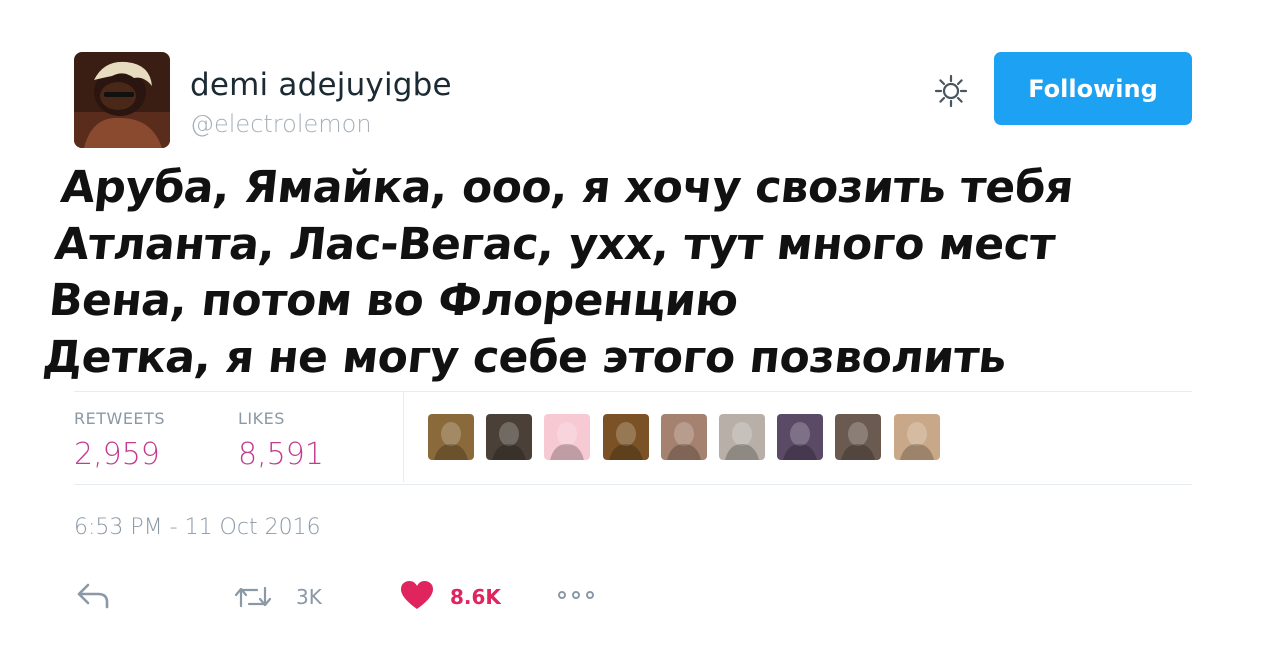 Image resolution: width=1268 pixels, height=650 pixels. What do you see at coordinates (555, 244) in the screenshot?
I see `tweet-line: Атланта, Лас-Вегас, ухх, тут много мест` at bounding box center [555, 244].